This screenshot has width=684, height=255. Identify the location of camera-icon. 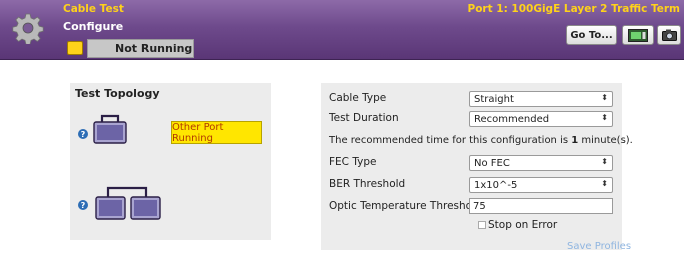
(669, 35).